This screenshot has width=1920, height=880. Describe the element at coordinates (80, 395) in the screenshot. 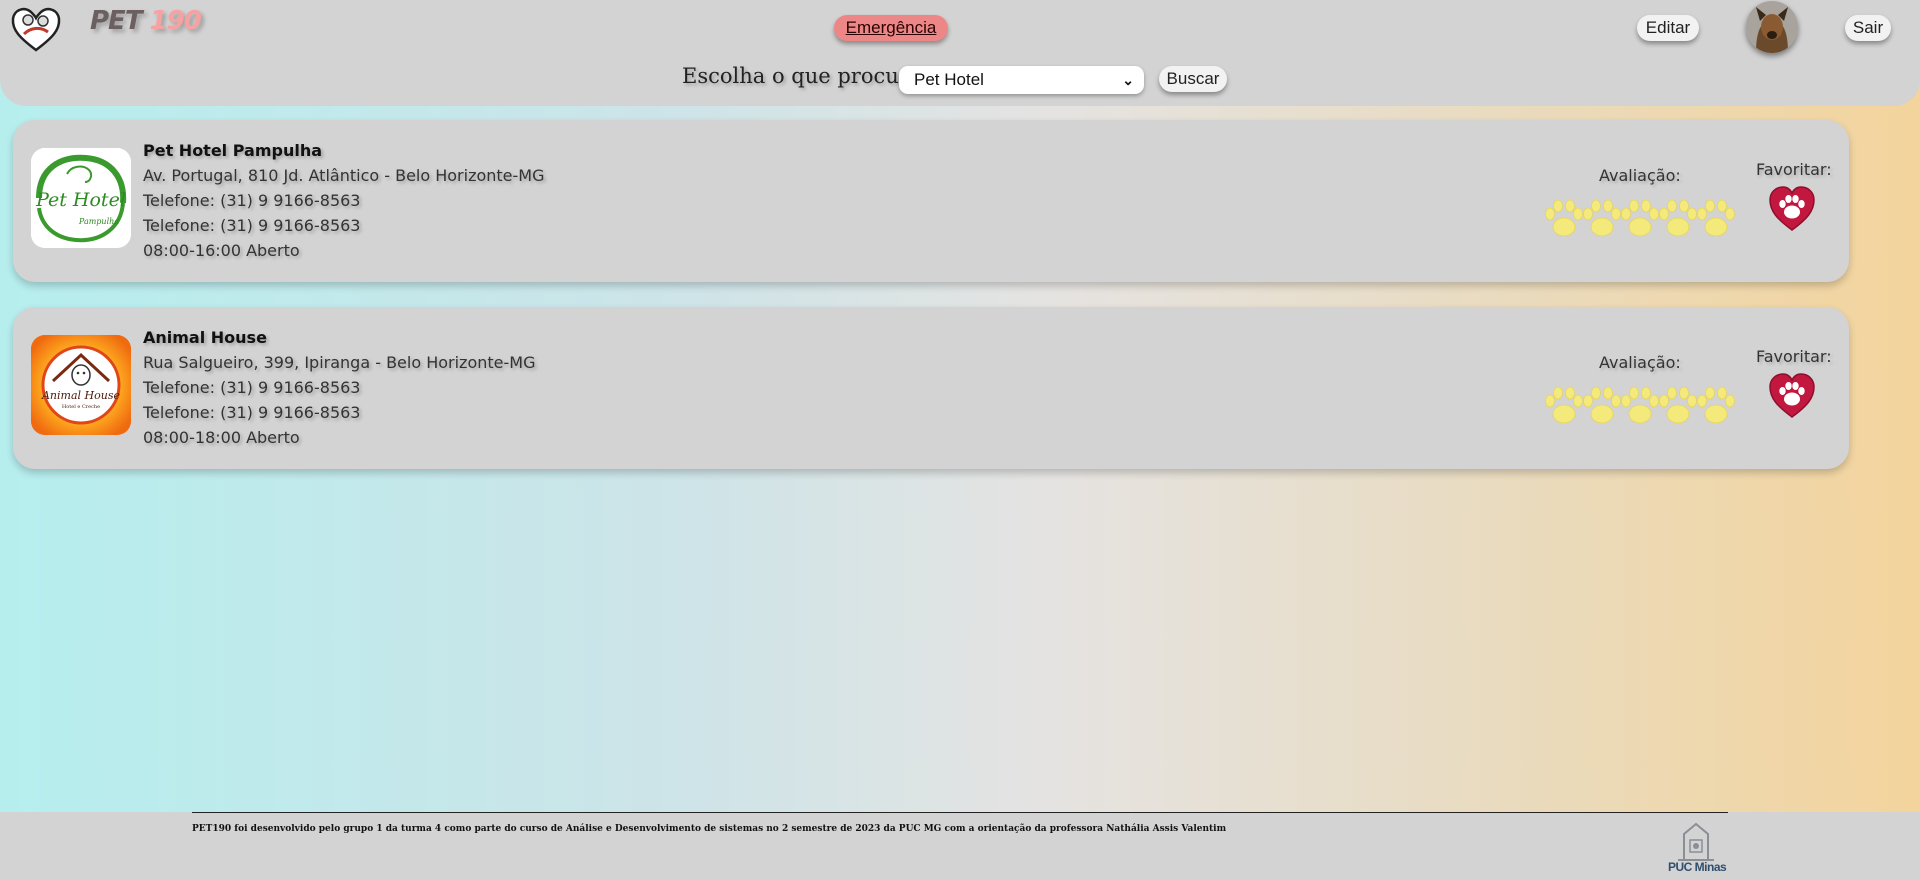

I see `svg-text: Animal House` at that location.